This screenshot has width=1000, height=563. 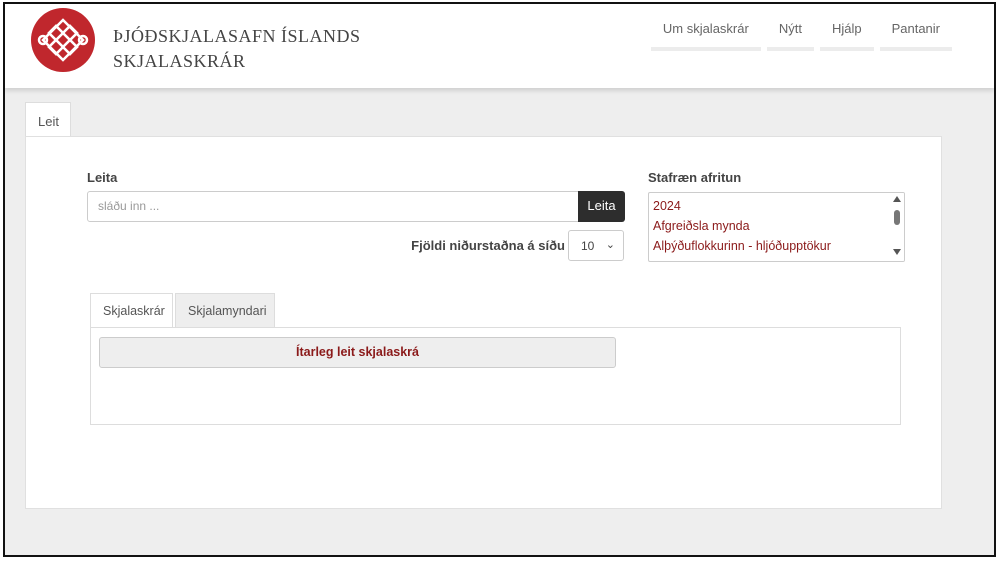 I want to click on results-per-page-label: Fjöldi niðurstaðna á síðu, so click(x=488, y=245).